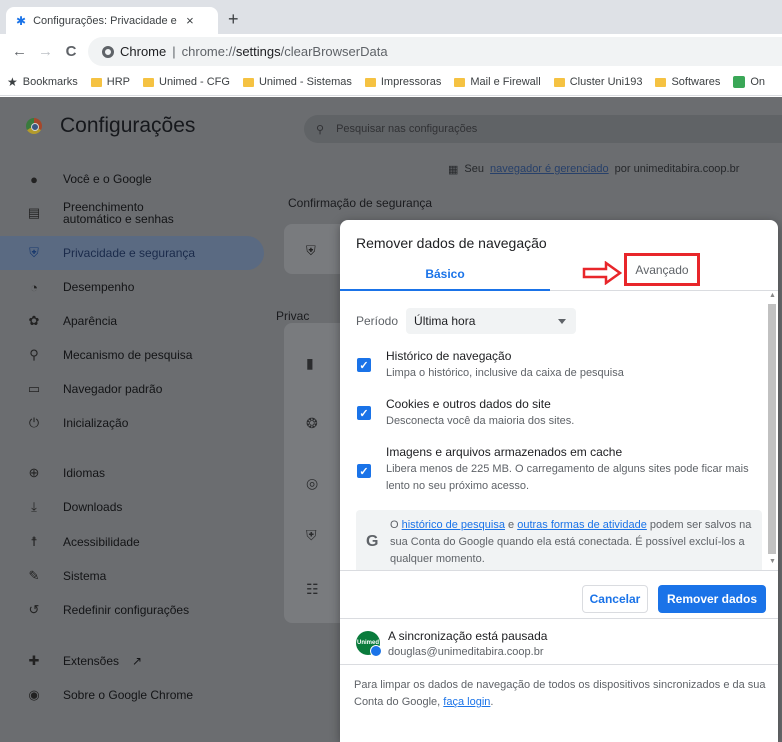  What do you see at coordinates (34, 609) in the screenshot?
I see `reset-icon: ↺` at bounding box center [34, 609].